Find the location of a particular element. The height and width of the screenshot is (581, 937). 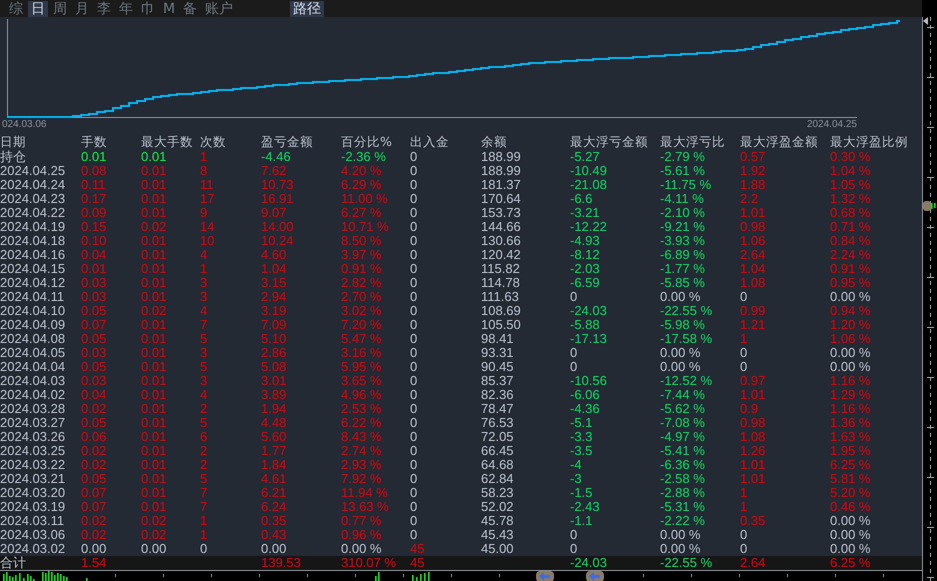

table-cell: 144.66 is located at coordinates (501, 227).